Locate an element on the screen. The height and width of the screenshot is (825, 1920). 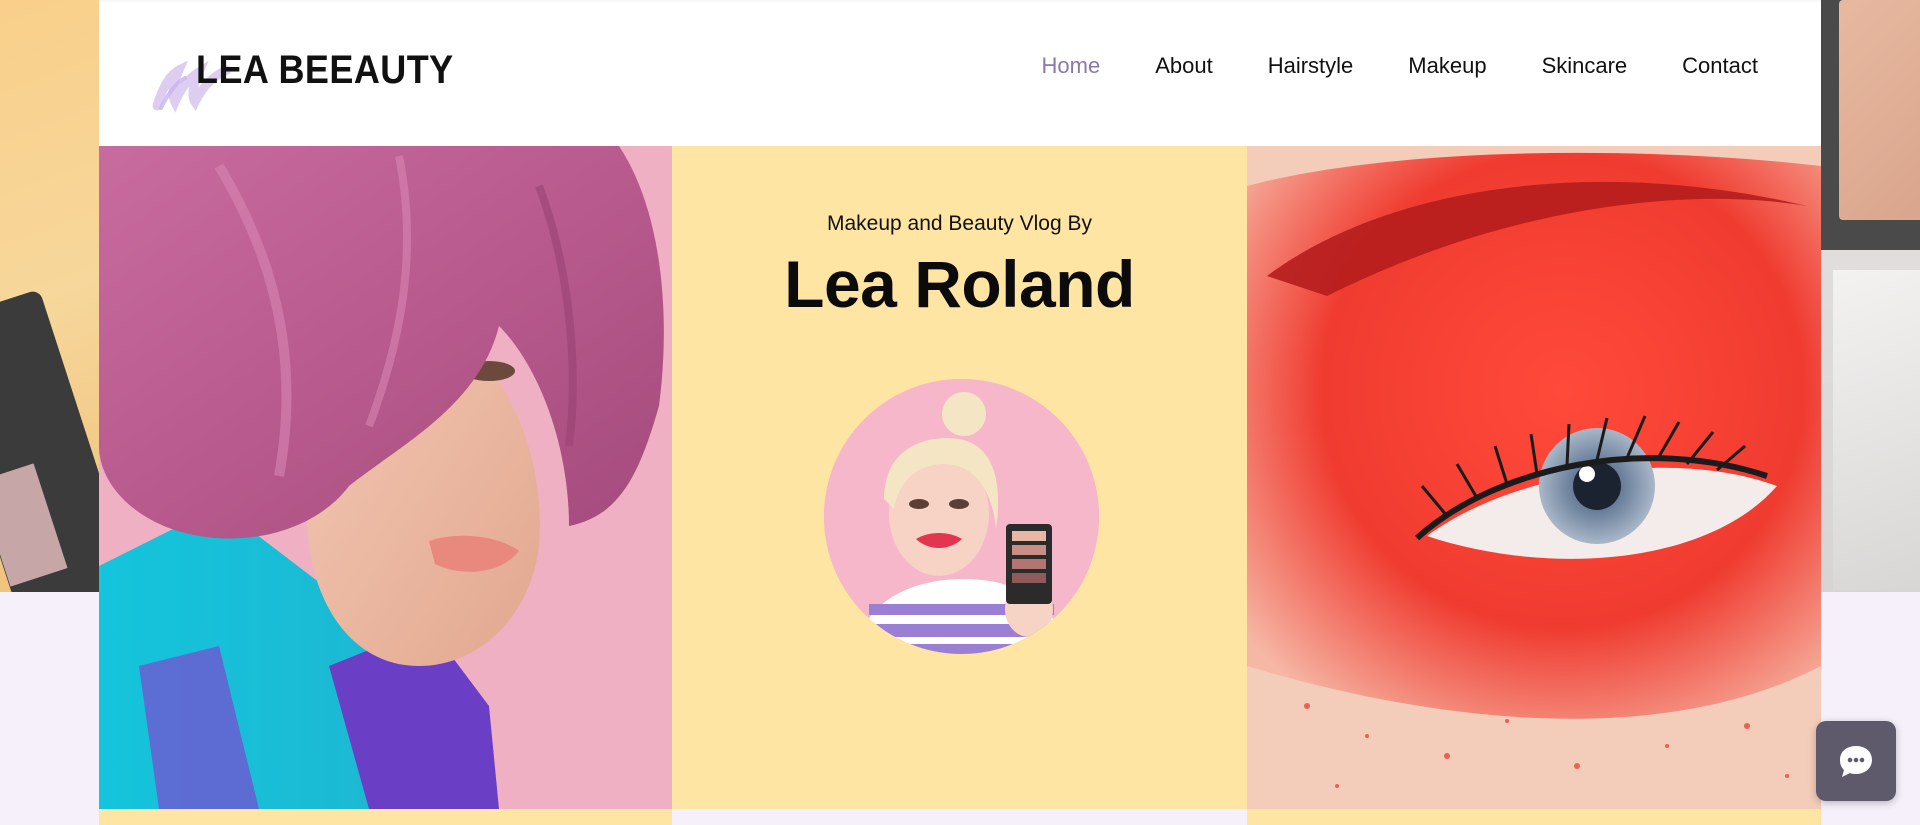
nav-item-about: About is located at coordinates (1184, 66).